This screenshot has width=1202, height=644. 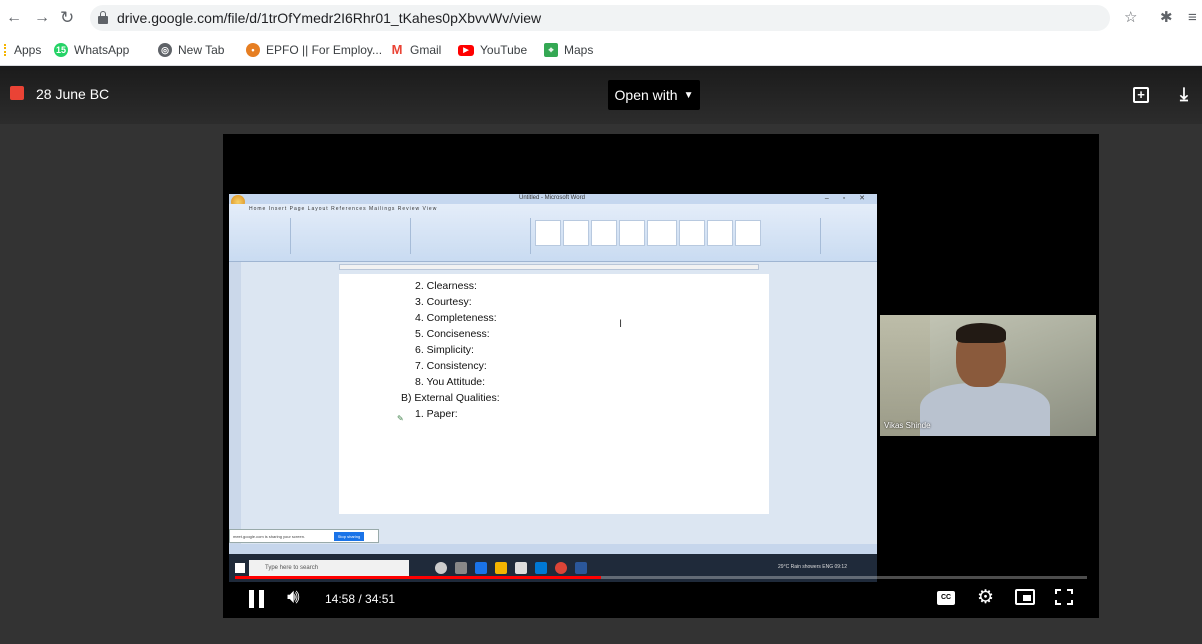 What do you see at coordinates (601, 95) in the screenshot?
I see `viewer-header: 28 June BC Open with ▼ + ⤓` at bounding box center [601, 95].